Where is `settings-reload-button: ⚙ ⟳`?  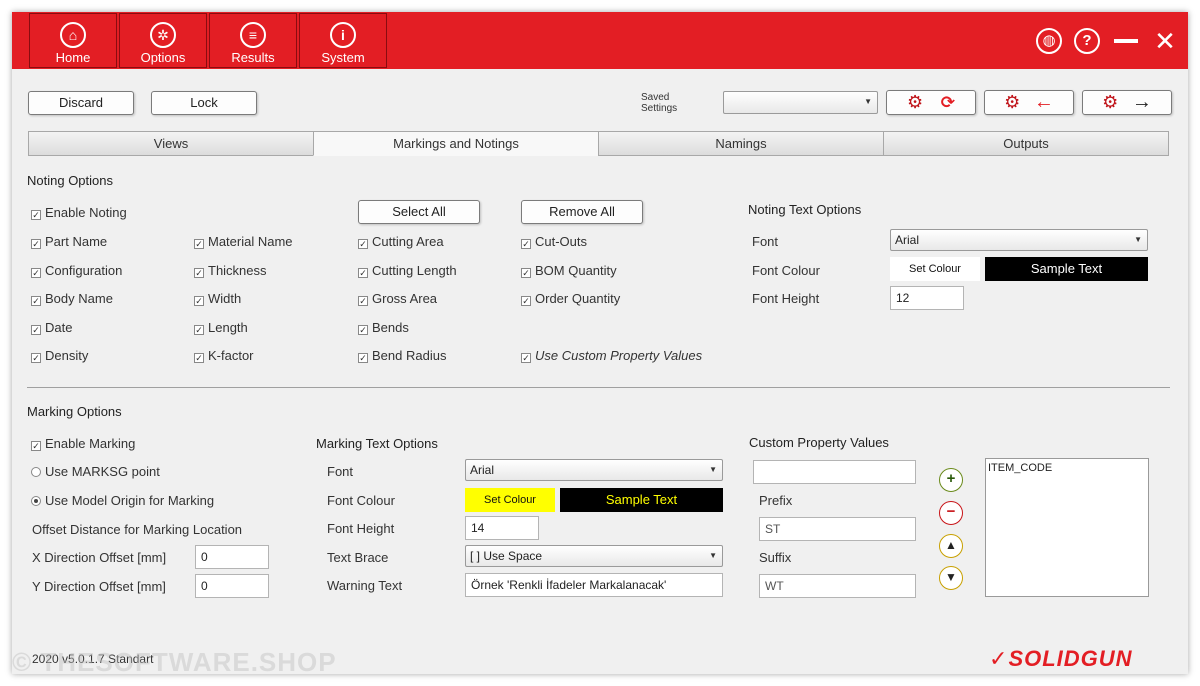
settings-reload-button: ⚙ ⟳ is located at coordinates (931, 102).